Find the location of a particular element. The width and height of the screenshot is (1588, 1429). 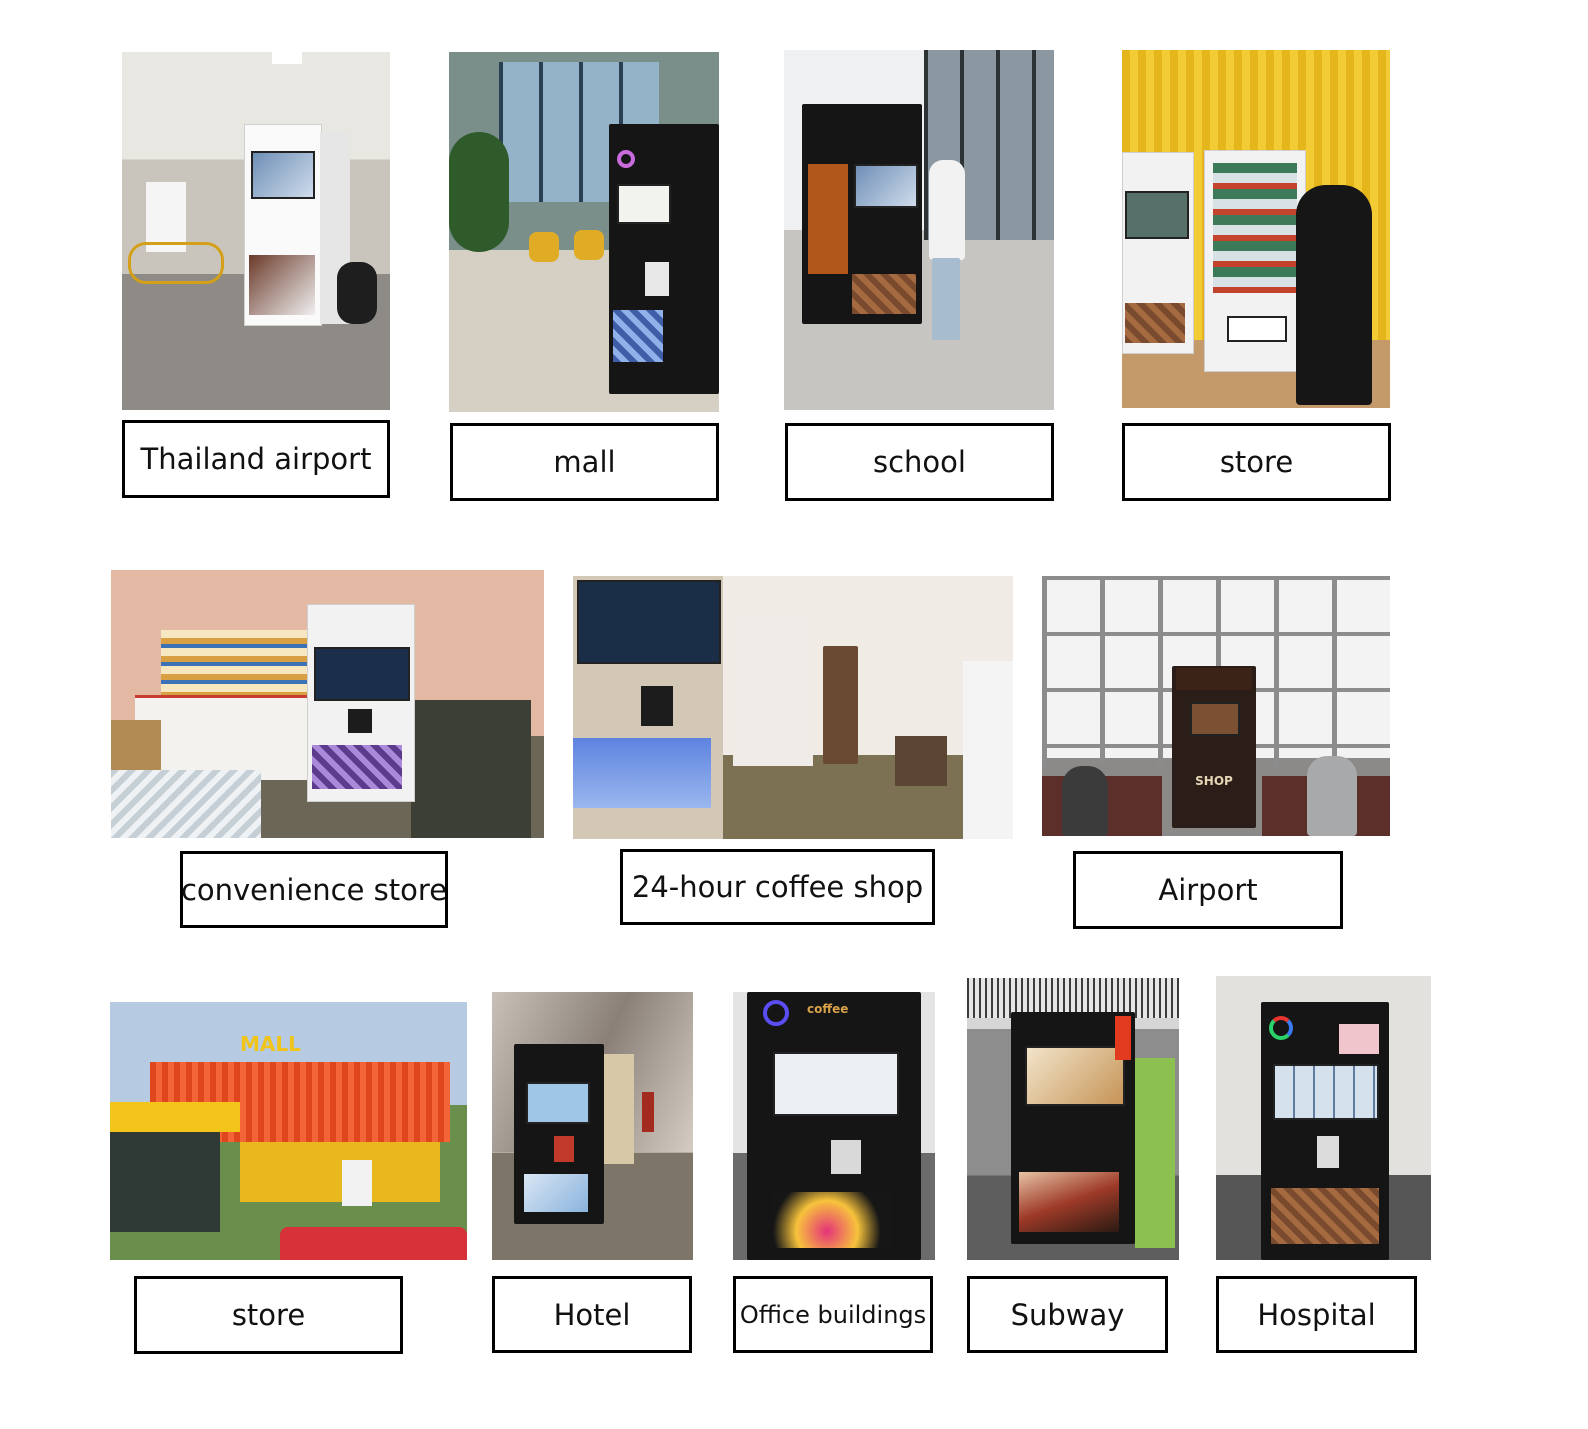

open-freezer is located at coordinates (186, 804).